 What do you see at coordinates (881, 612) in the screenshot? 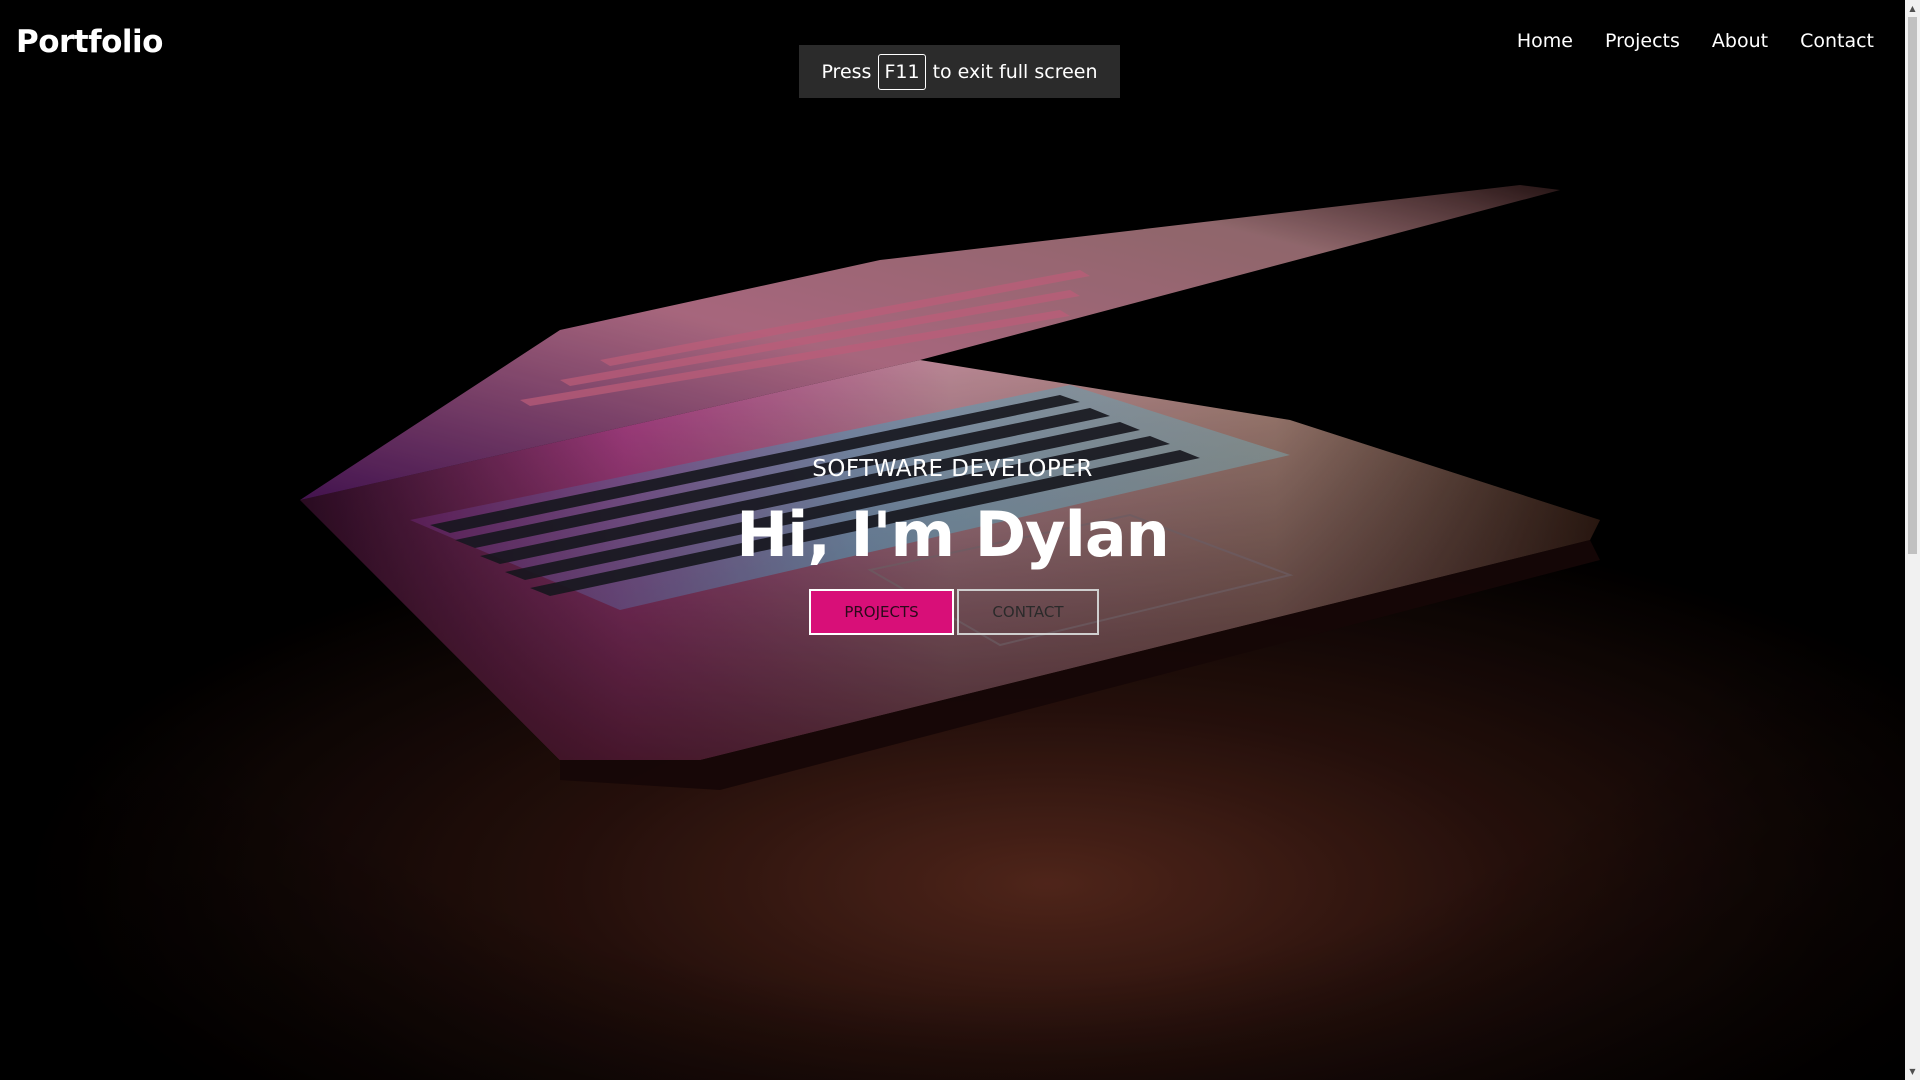
I see `projects-button: PROJECTS` at bounding box center [881, 612].